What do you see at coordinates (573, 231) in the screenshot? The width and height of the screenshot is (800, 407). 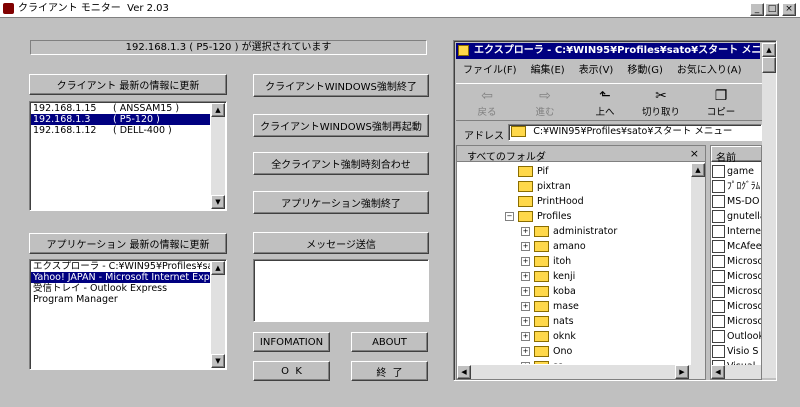 I see `tree-item: + administrator` at bounding box center [573, 231].